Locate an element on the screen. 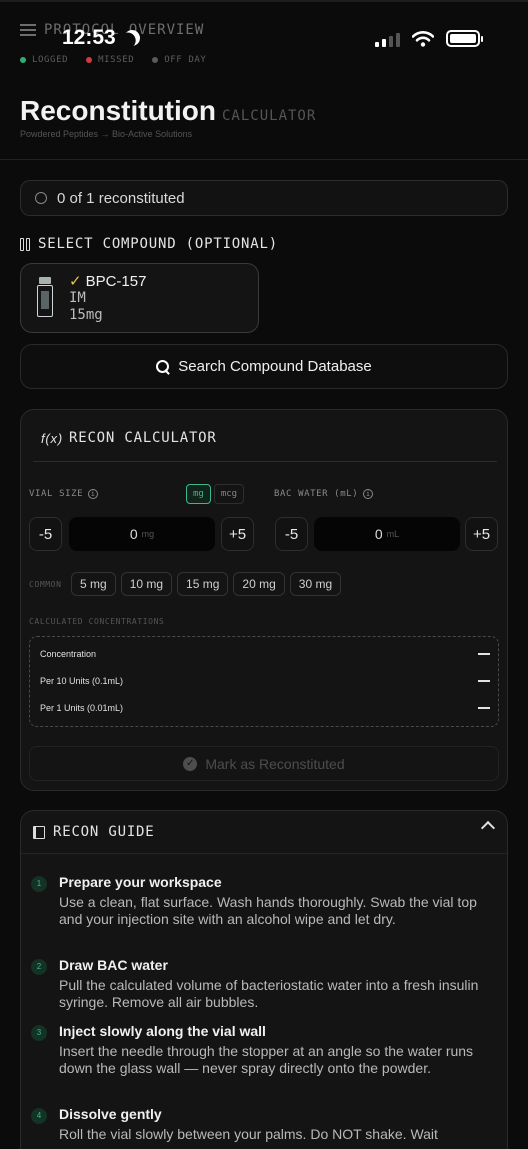  page-title-suffix: CALCULATOR is located at coordinates (269, 116).